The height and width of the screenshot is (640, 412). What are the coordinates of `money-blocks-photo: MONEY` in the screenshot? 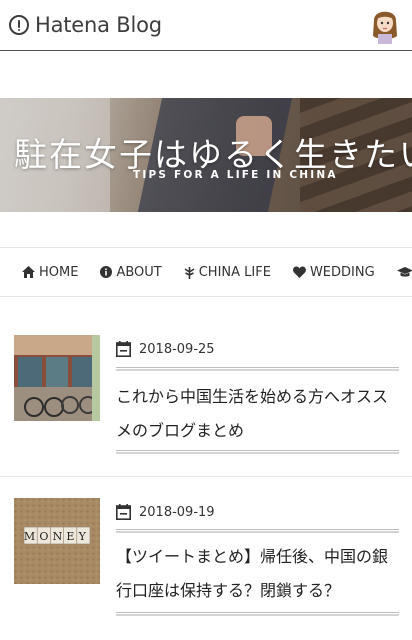 It's located at (57, 541).